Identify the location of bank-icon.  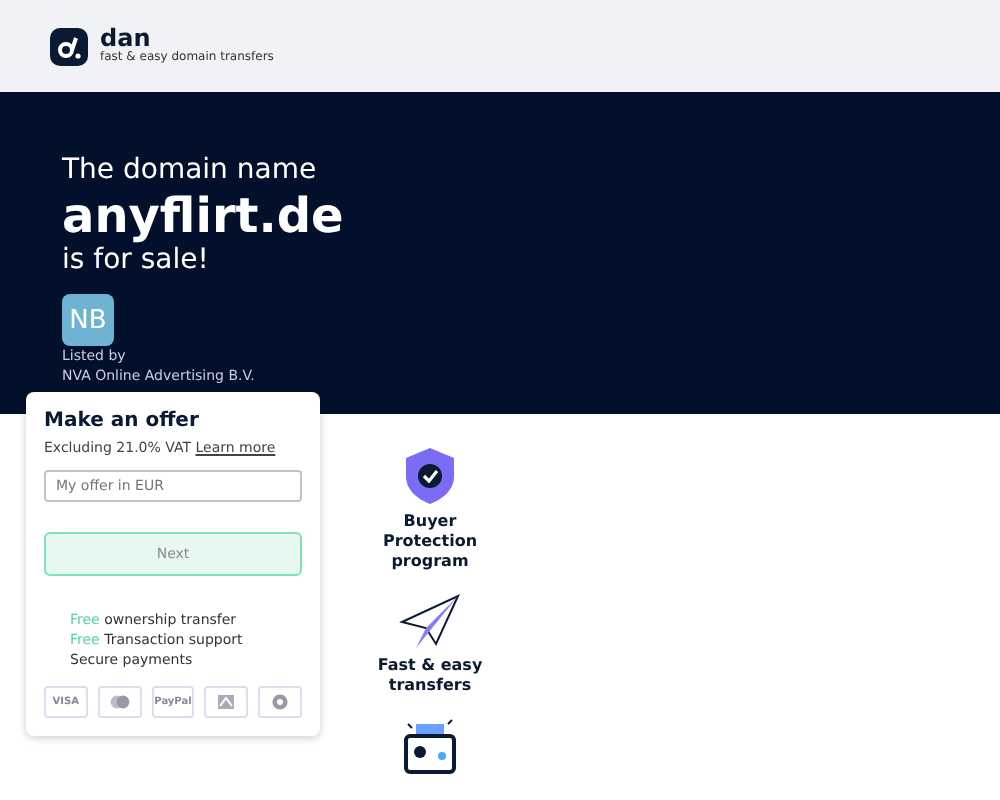
(226, 702).